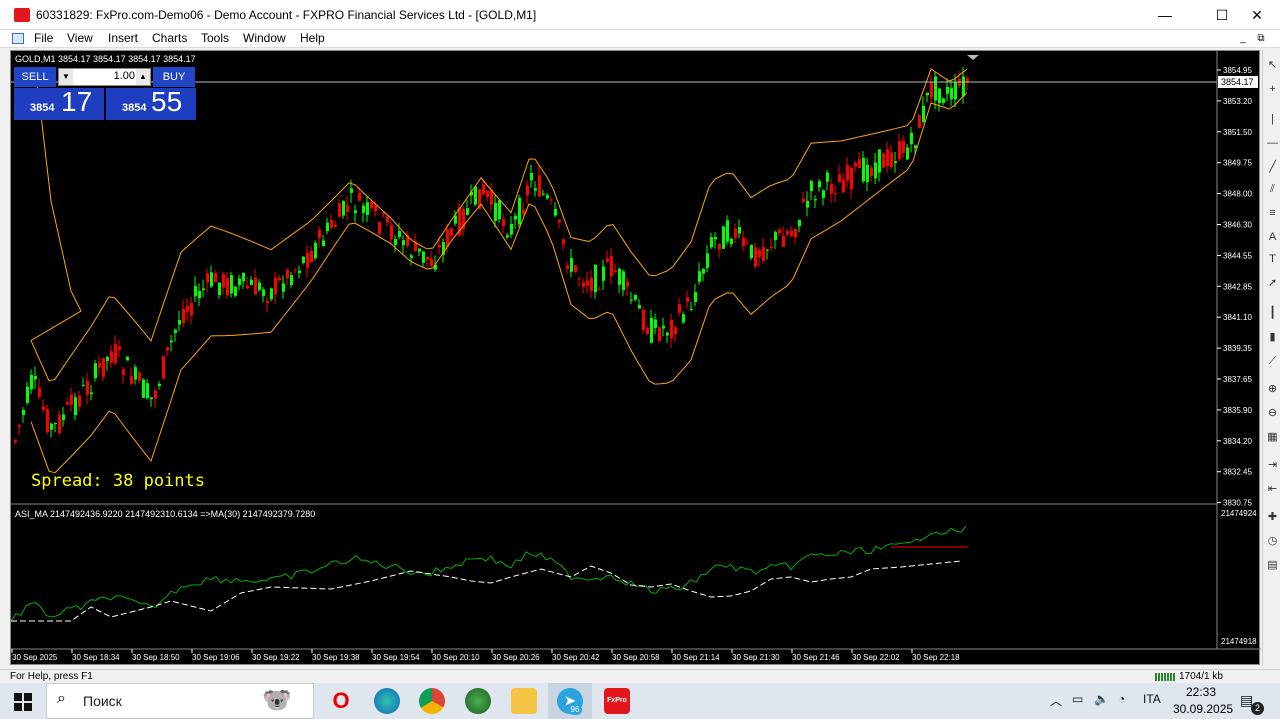 This screenshot has width=1280, height=719. What do you see at coordinates (486, 591) in the screenshot?
I see `asi-ma-line` at bounding box center [486, 591].